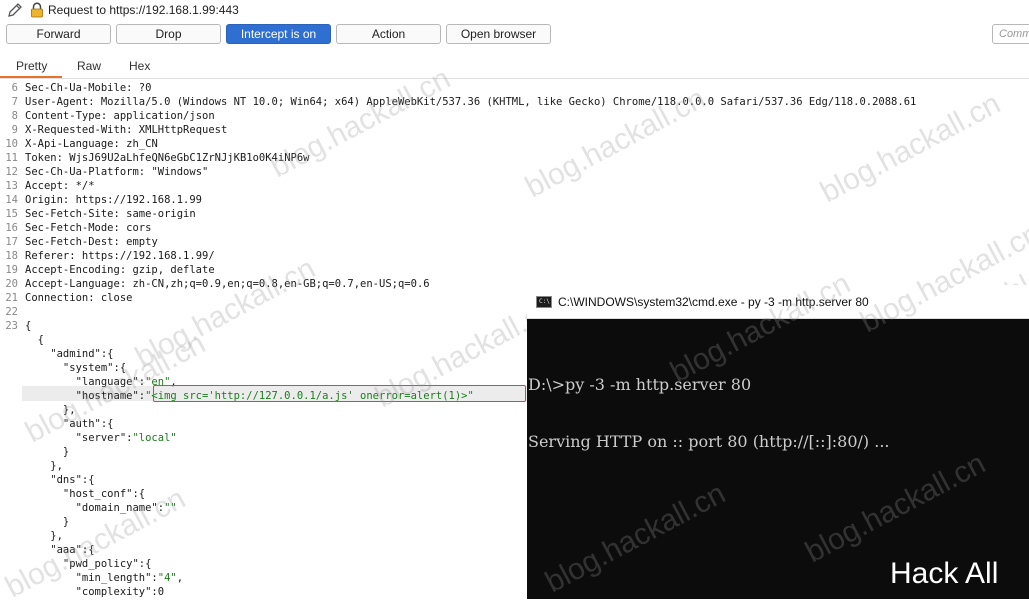 This screenshot has height=605, width=1029. What do you see at coordinates (85, 494) in the screenshot?
I see `json-text: "host_conf":{` at bounding box center [85, 494].